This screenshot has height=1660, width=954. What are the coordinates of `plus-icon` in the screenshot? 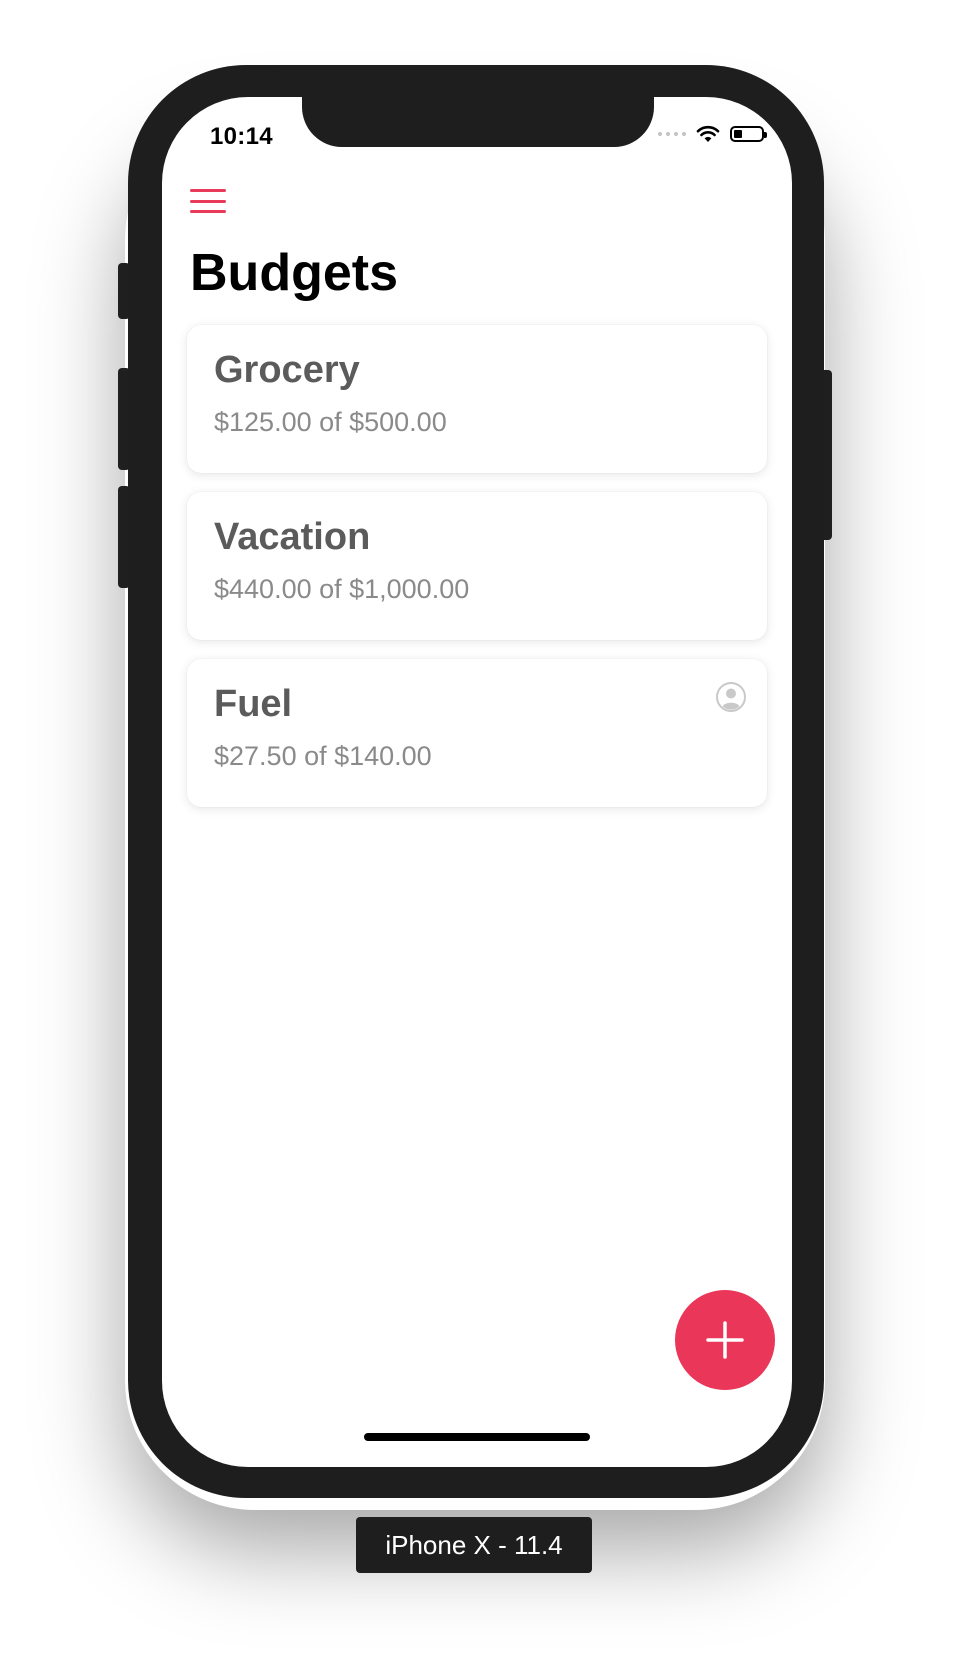 It's located at (725, 1340).